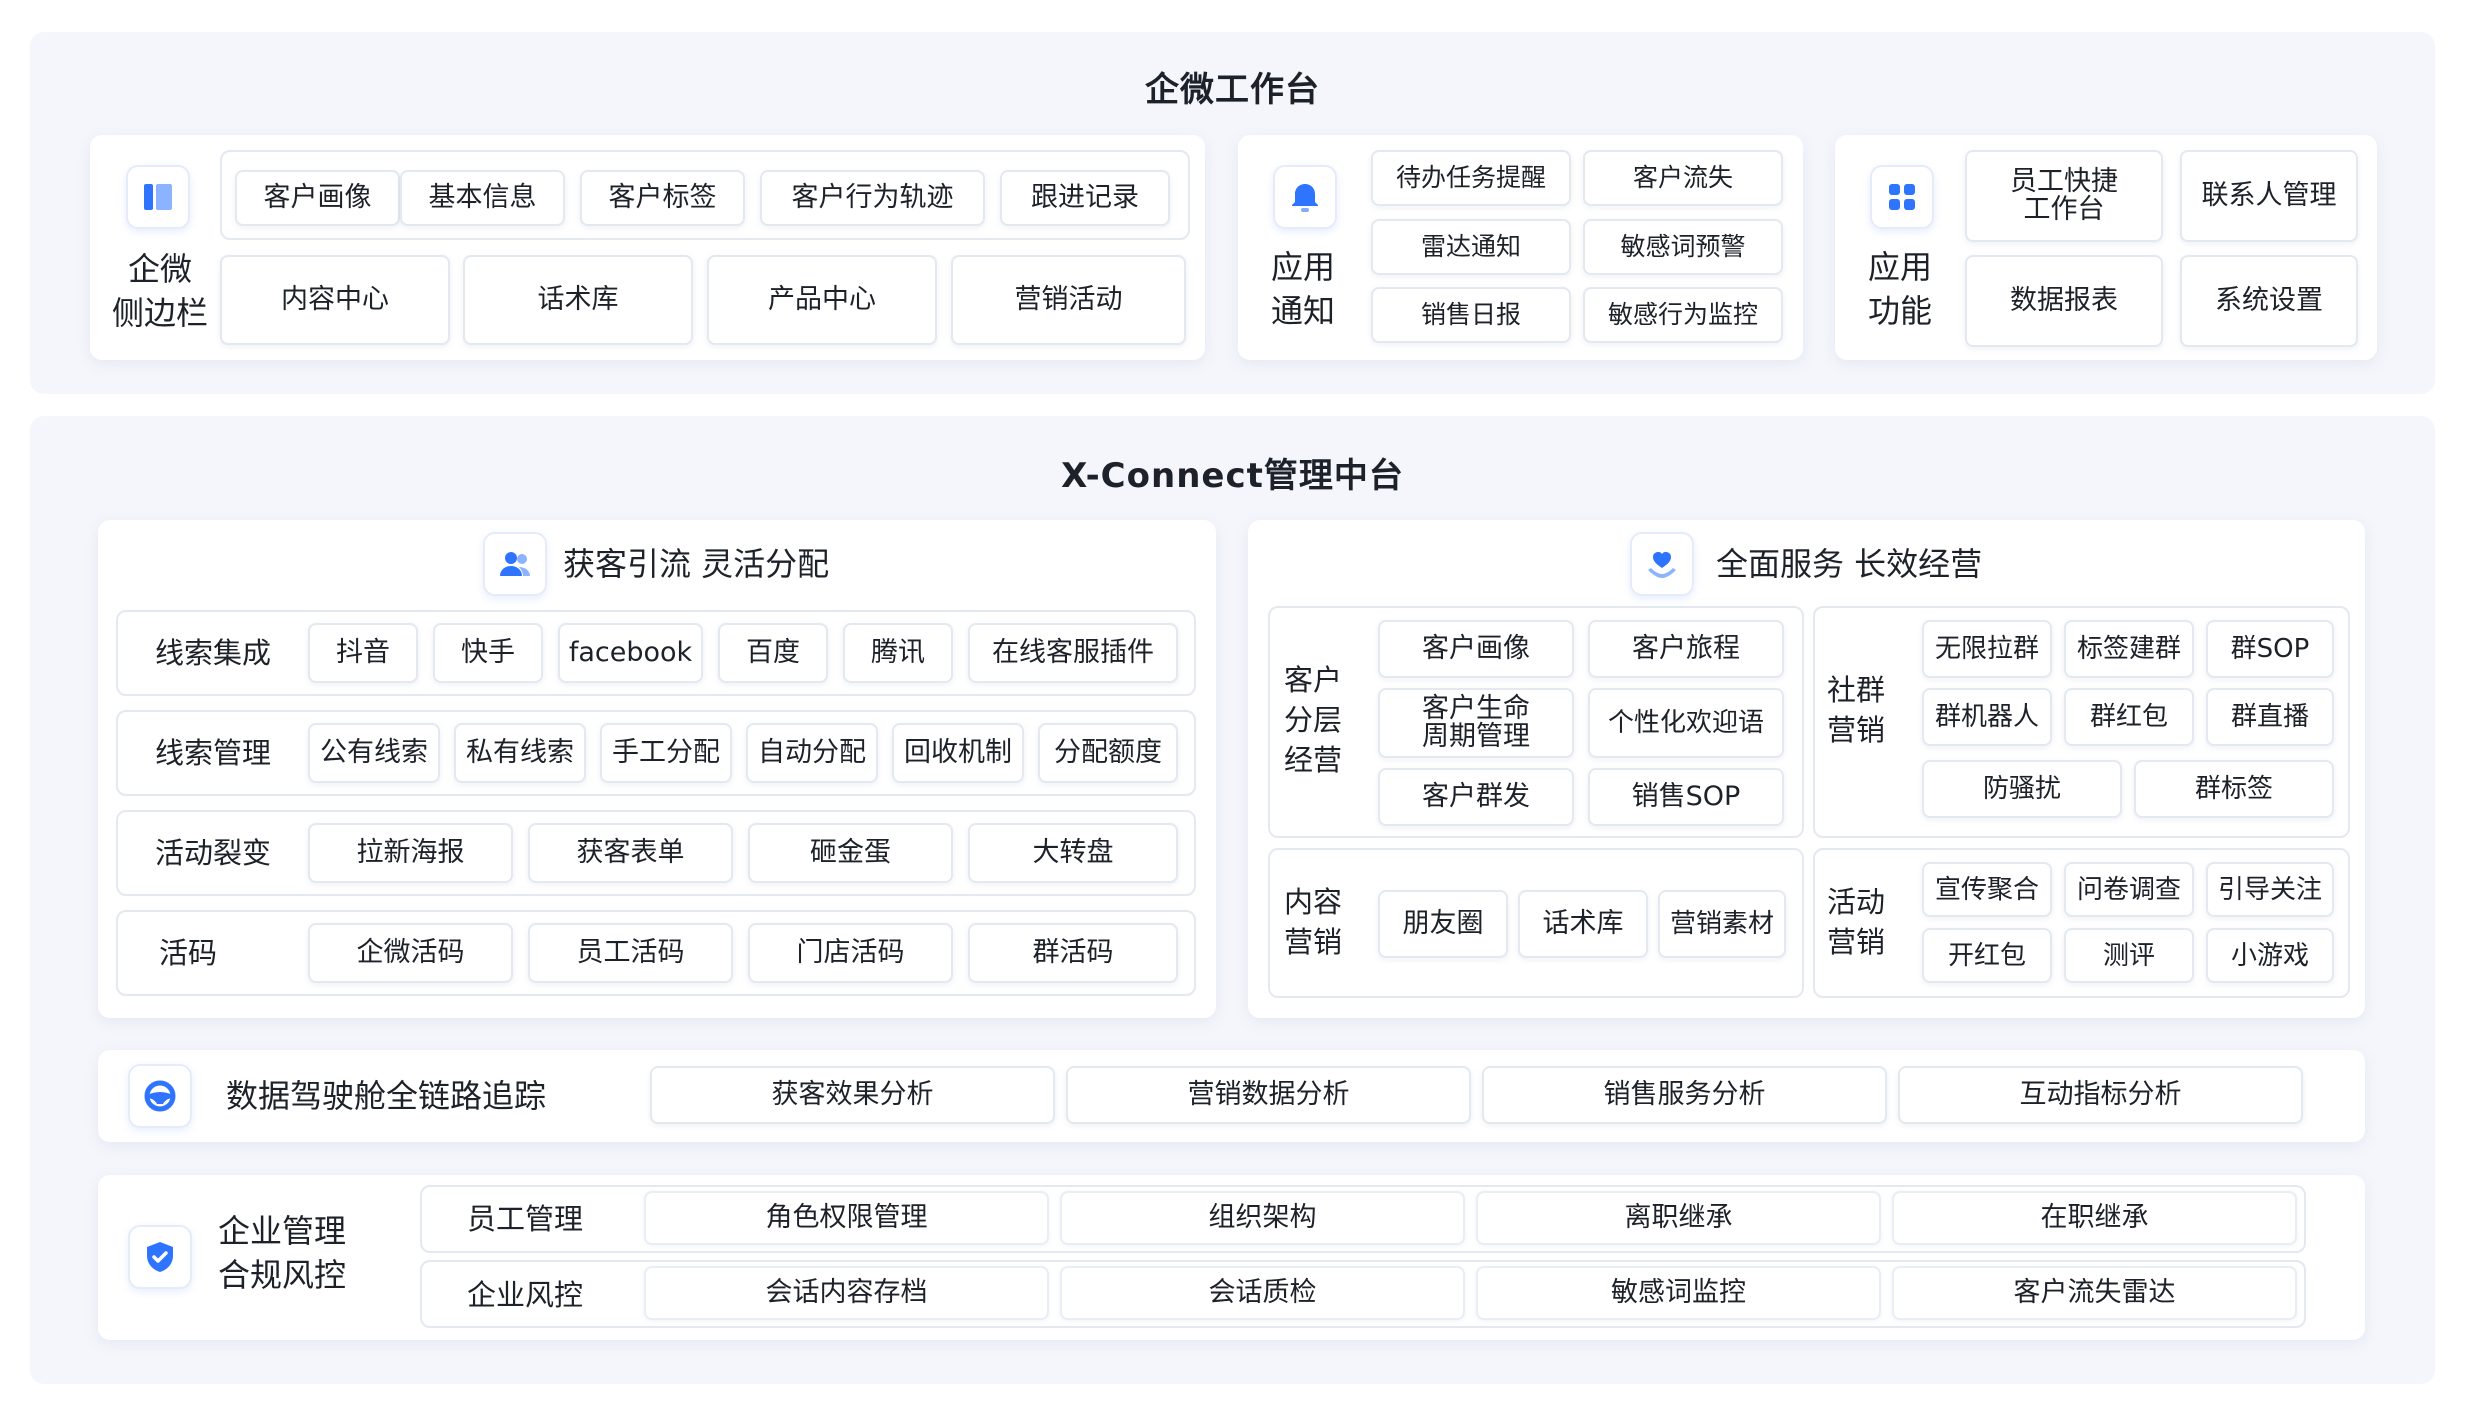  I want to click on lead-mgmt-chip: 私有线索, so click(520, 753).